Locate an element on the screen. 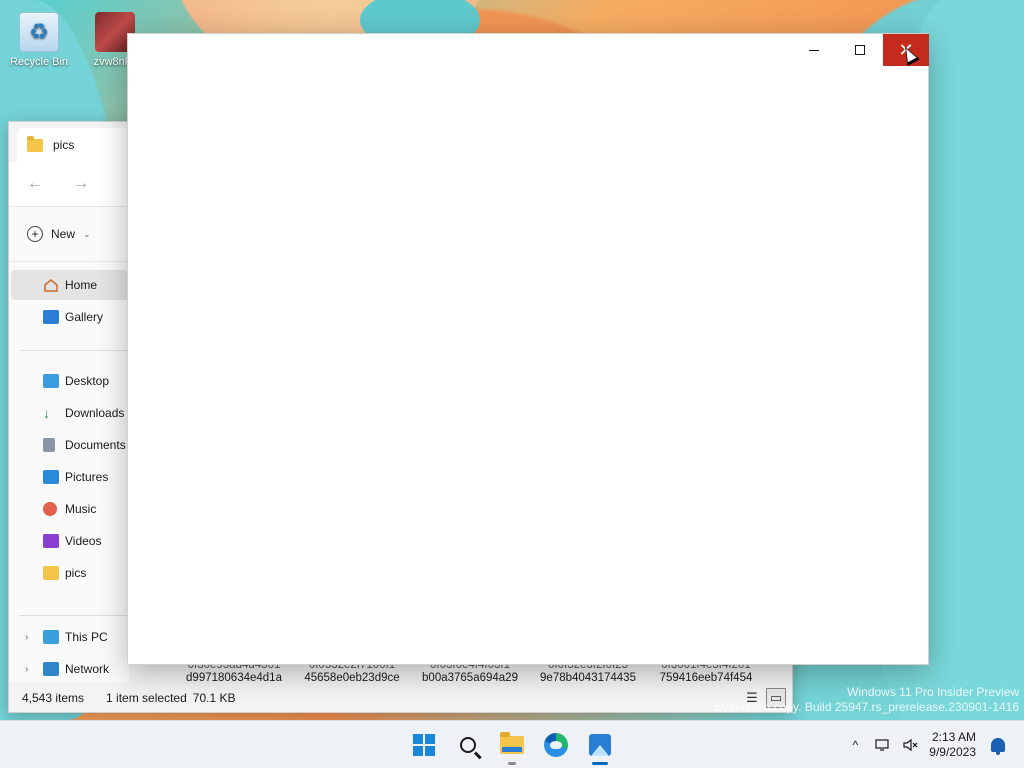 Image resolution: width=1024 pixels, height=768 pixels. sidebar-item-desktop: Desktop is located at coordinates (70, 381).